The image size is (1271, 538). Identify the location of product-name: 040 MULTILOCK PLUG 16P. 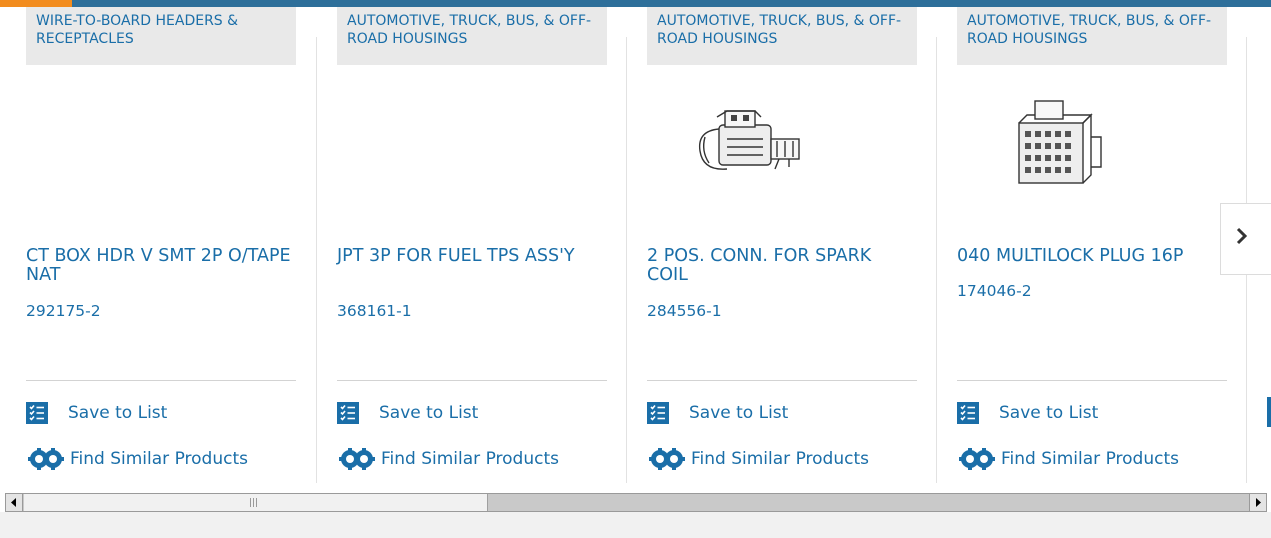
(1092, 256).